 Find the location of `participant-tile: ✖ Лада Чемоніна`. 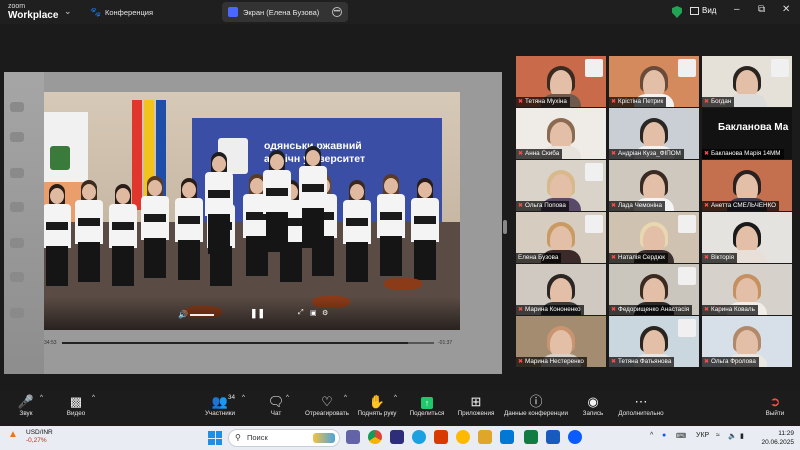

participant-tile: ✖ Лада Чемоніна is located at coordinates (654, 185).